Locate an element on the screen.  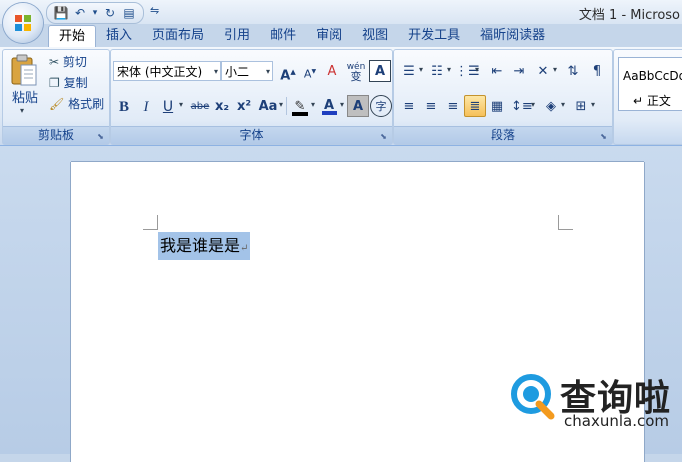
chinese-layout-button: ✕ is located at coordinates (543, 71).